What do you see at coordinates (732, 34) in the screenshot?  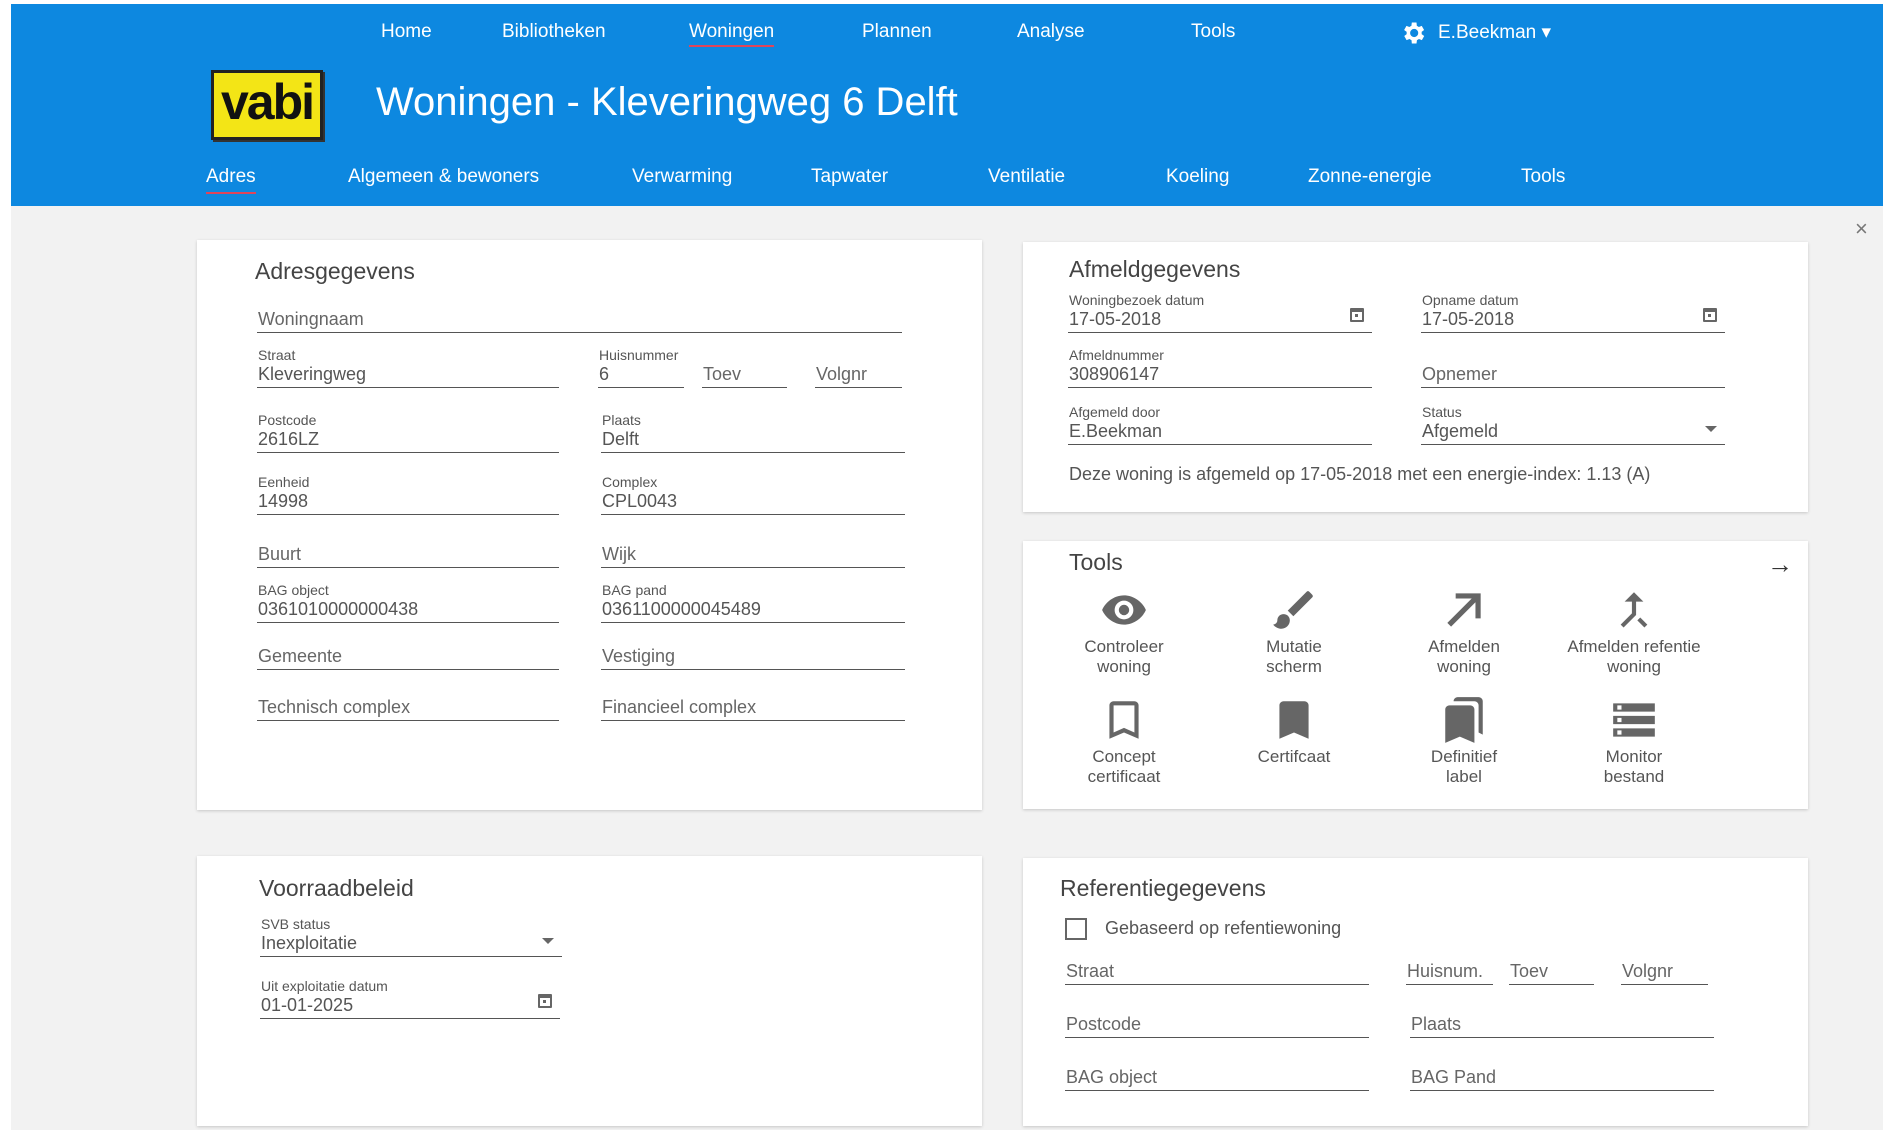 I see `nav-woningen: Woningen` at bounding box center [732, 34].